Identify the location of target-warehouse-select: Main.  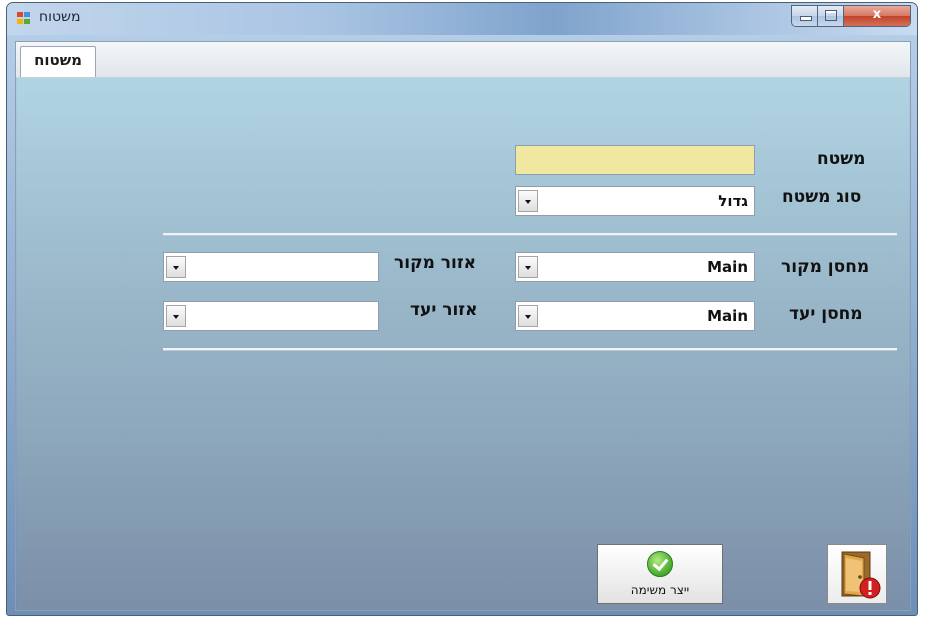
(635, 316).